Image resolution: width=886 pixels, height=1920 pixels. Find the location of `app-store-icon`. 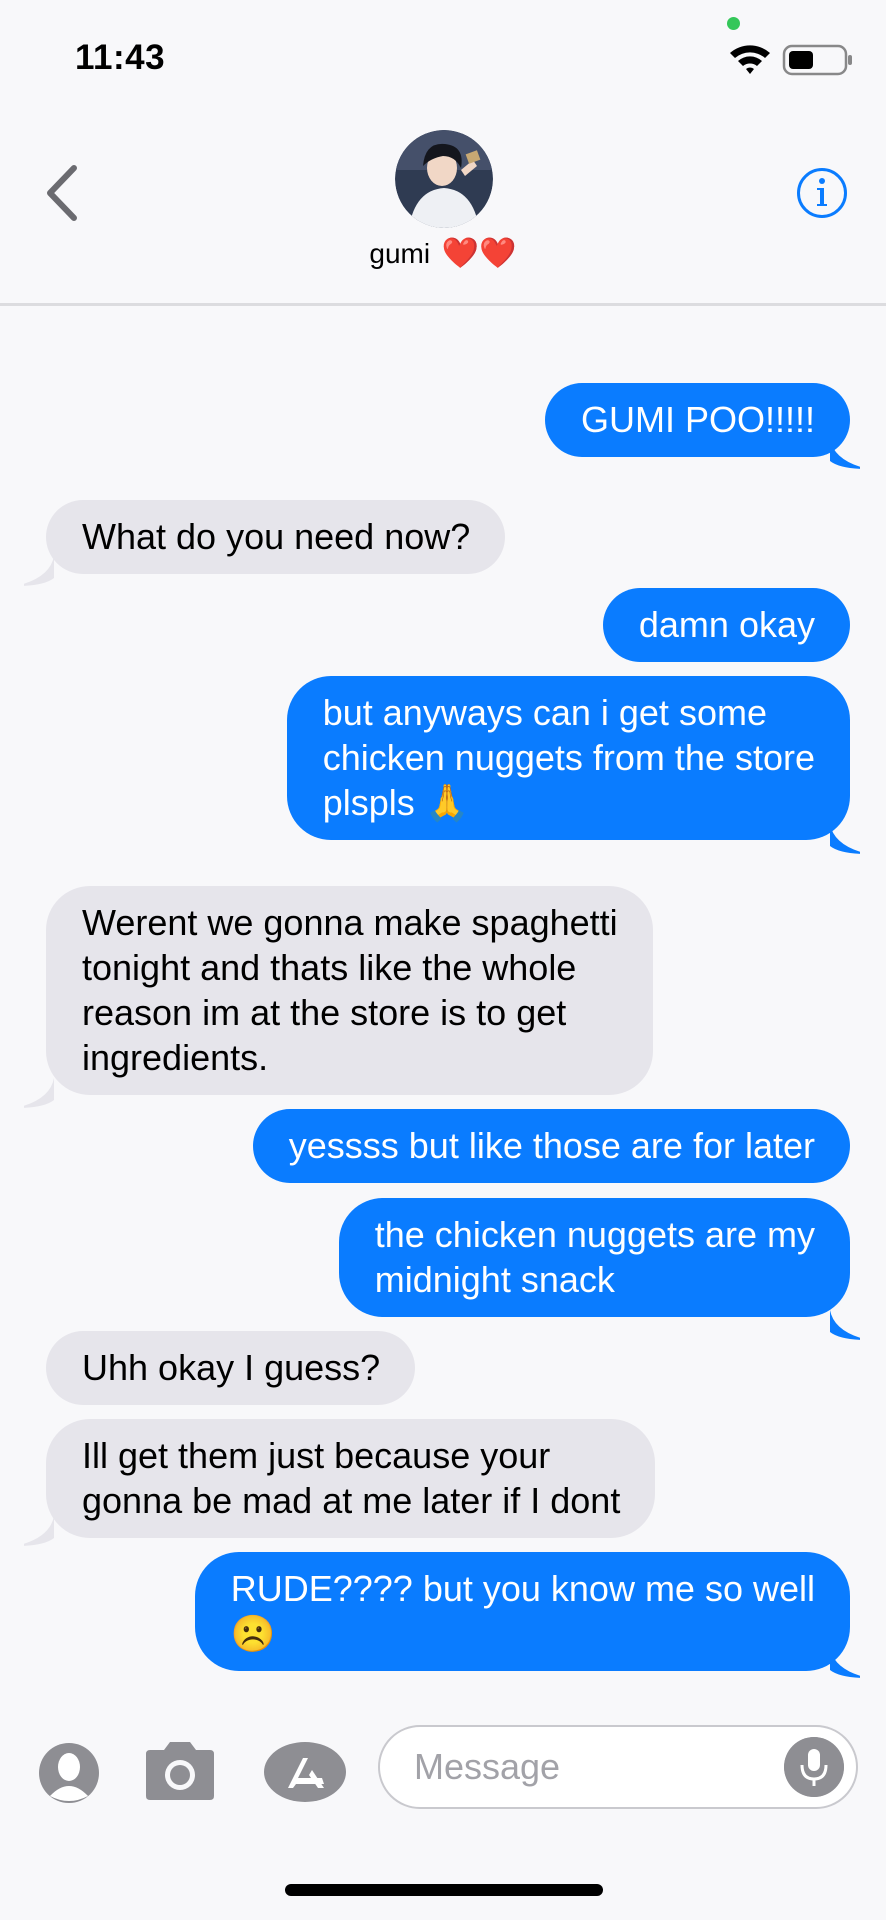

app-store-icon is located at coordinates (305, 1772).